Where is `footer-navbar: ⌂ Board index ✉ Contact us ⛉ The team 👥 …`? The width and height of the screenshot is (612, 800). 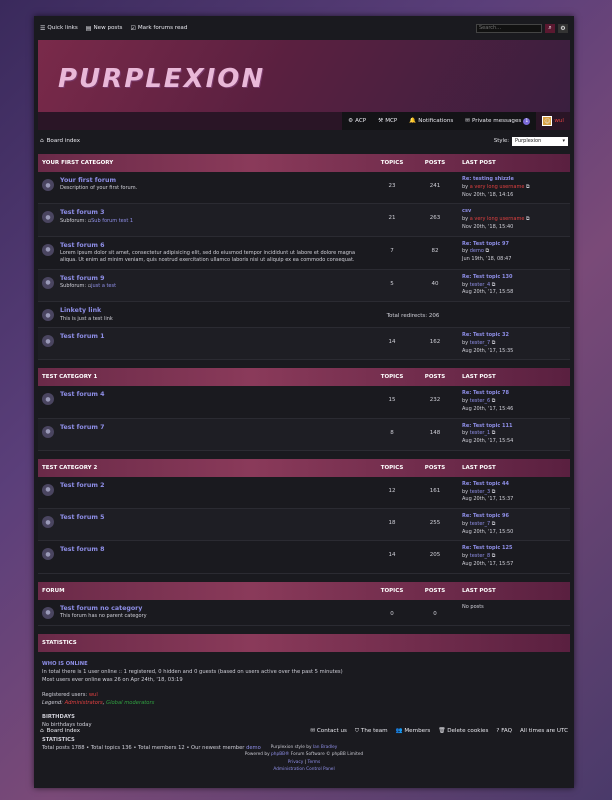 footer-navbar: ⌂ Board index ✉ Contact us ⛉ The team 👥 … is located at coordinates (304, 731).